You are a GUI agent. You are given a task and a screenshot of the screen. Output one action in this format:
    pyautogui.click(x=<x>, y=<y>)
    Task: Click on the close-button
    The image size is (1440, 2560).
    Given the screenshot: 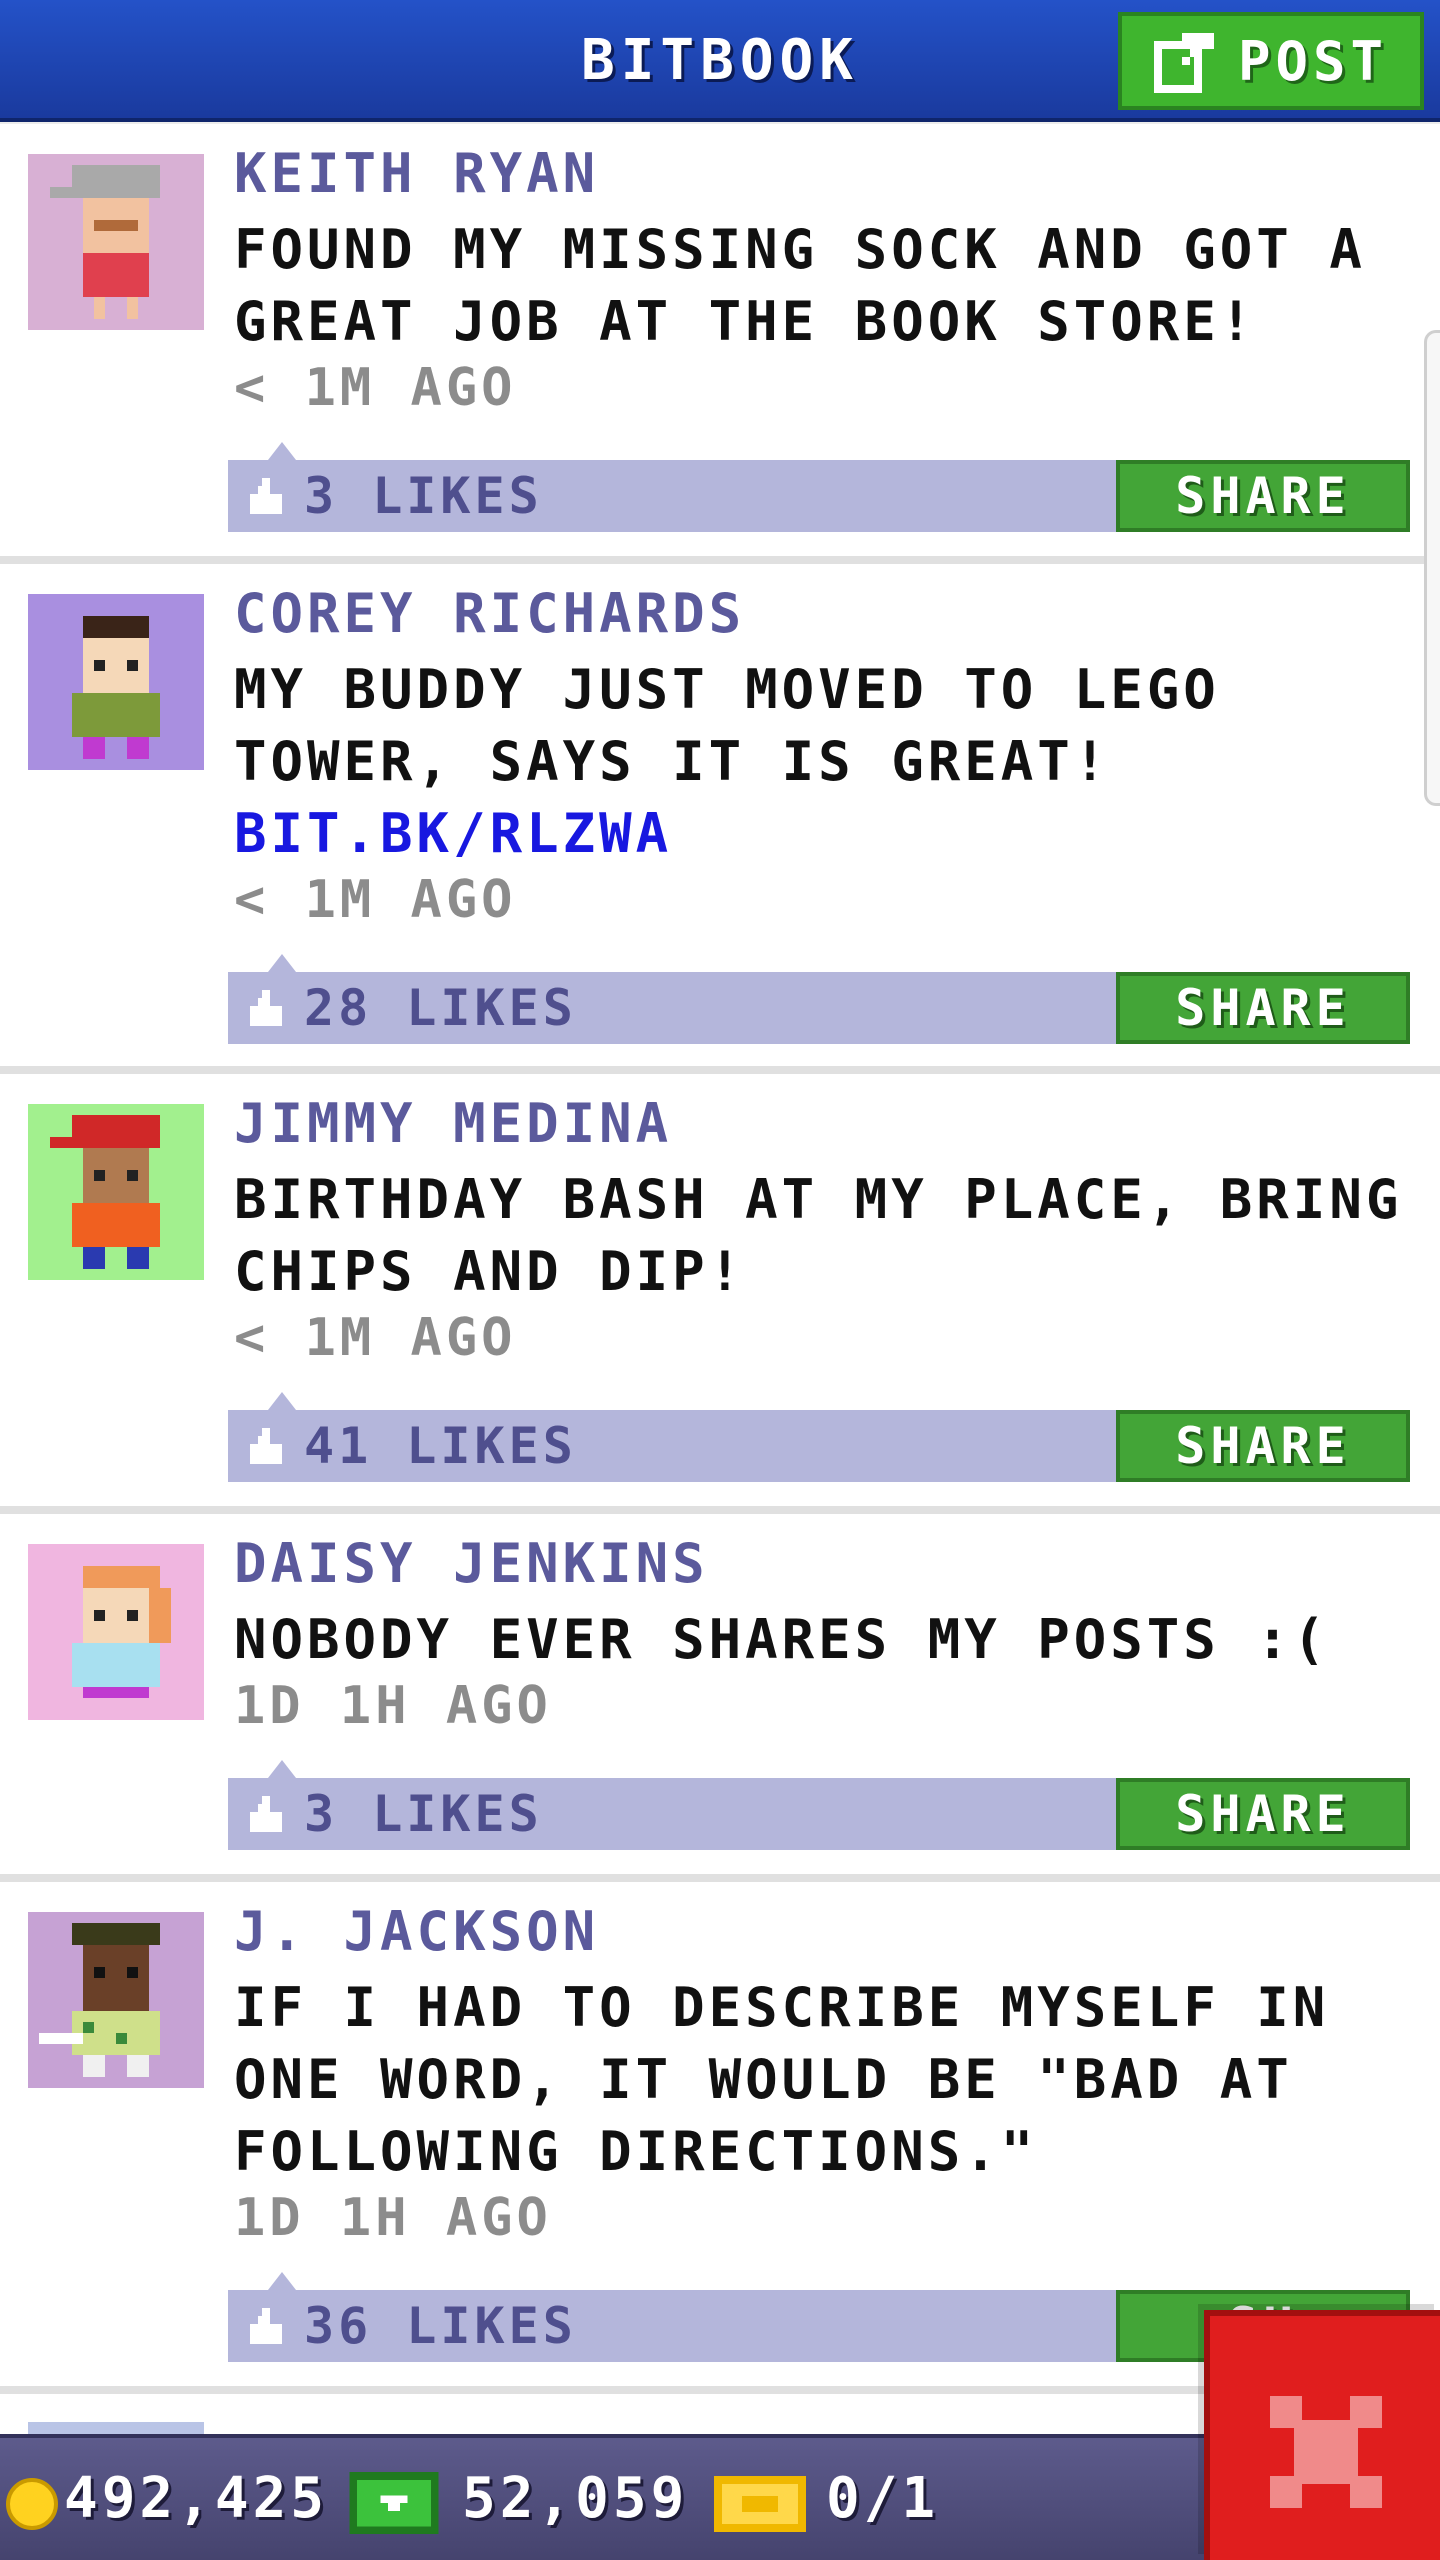 What is the action you would take?
    pyautogui.click(x=1322, y=2435)
    